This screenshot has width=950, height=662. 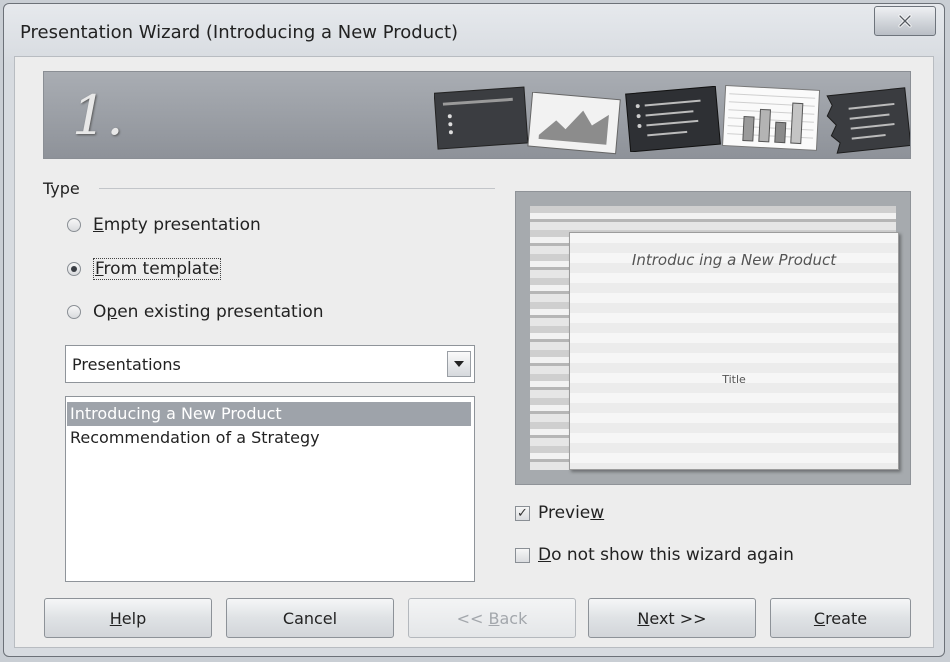 I want to click on next-button-label: Next >>, so click(x=672, y=618).